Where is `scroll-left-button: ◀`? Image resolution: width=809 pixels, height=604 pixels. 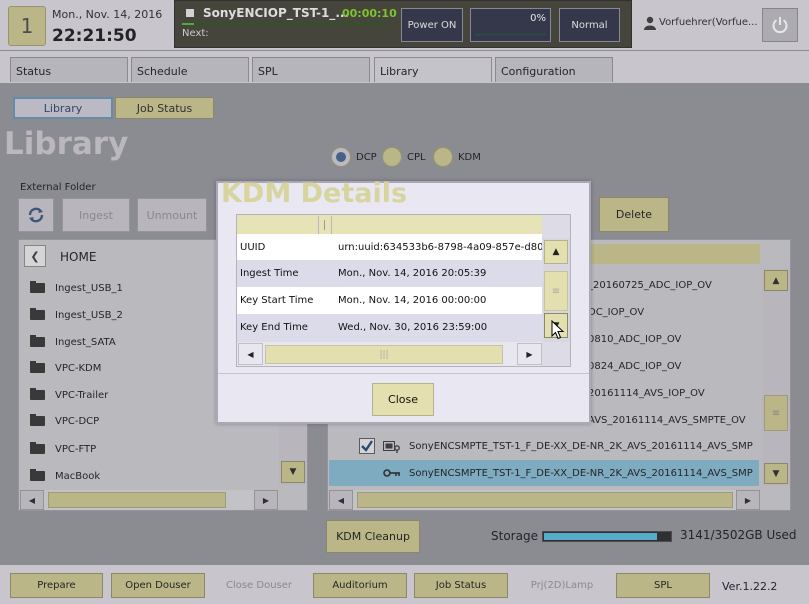
scroll-left-button: ◀ is located at coordinates (250, 354).